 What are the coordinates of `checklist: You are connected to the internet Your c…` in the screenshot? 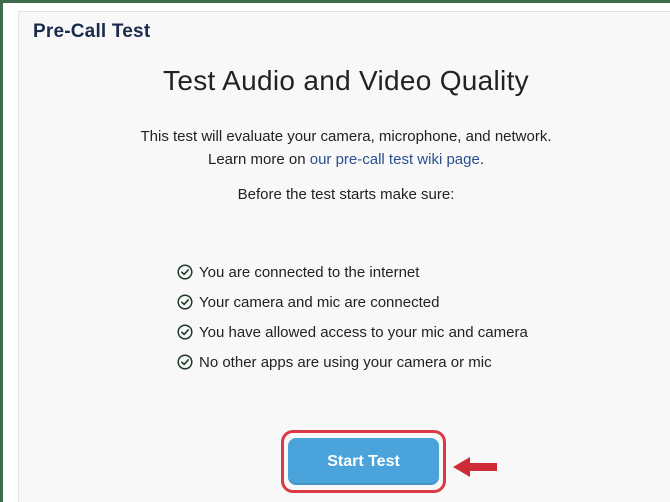 It's located at (352, 317).